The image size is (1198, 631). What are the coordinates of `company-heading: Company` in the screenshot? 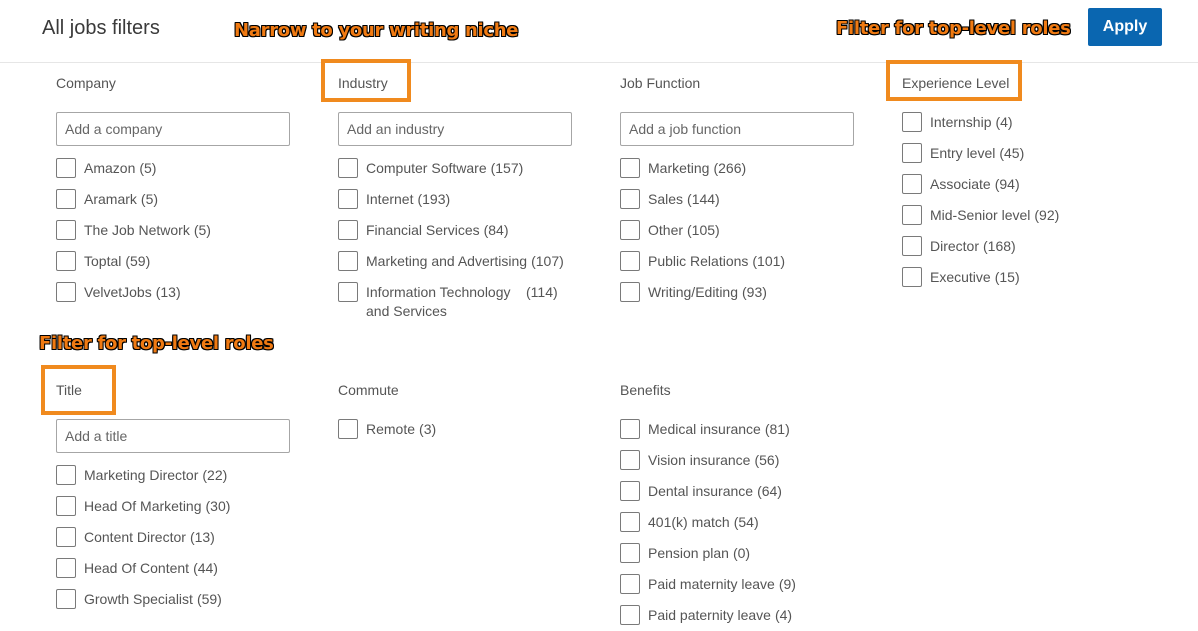 It's located at (86, 83).